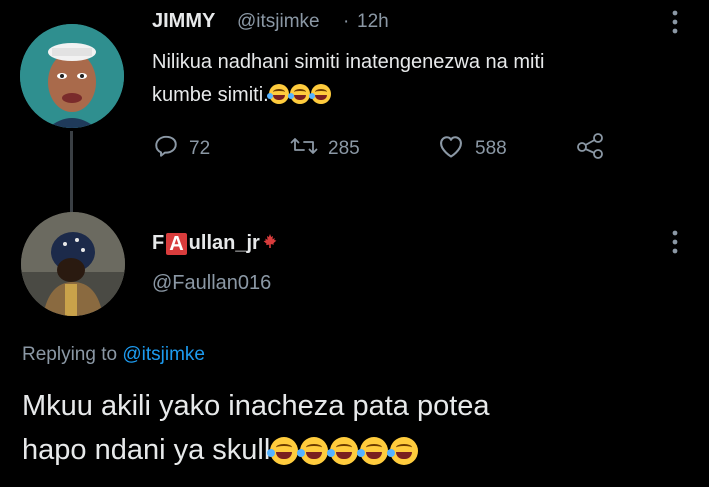  Describe the element at coordinates (325, 149) in the screenshot. I see `retweet-button: 285` at that location.